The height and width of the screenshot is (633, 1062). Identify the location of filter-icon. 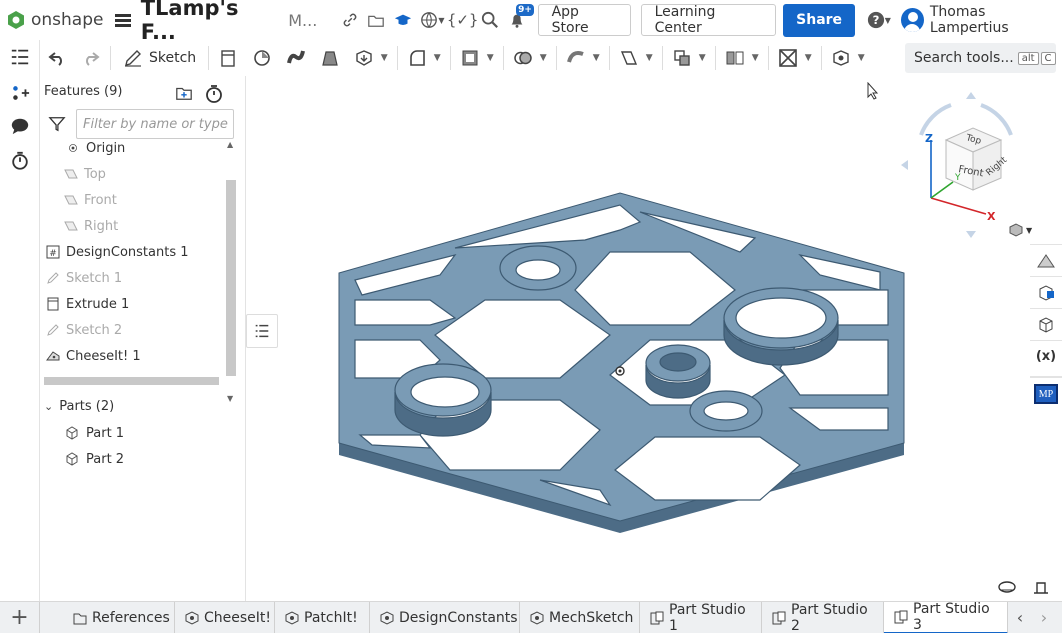
(57, 124).